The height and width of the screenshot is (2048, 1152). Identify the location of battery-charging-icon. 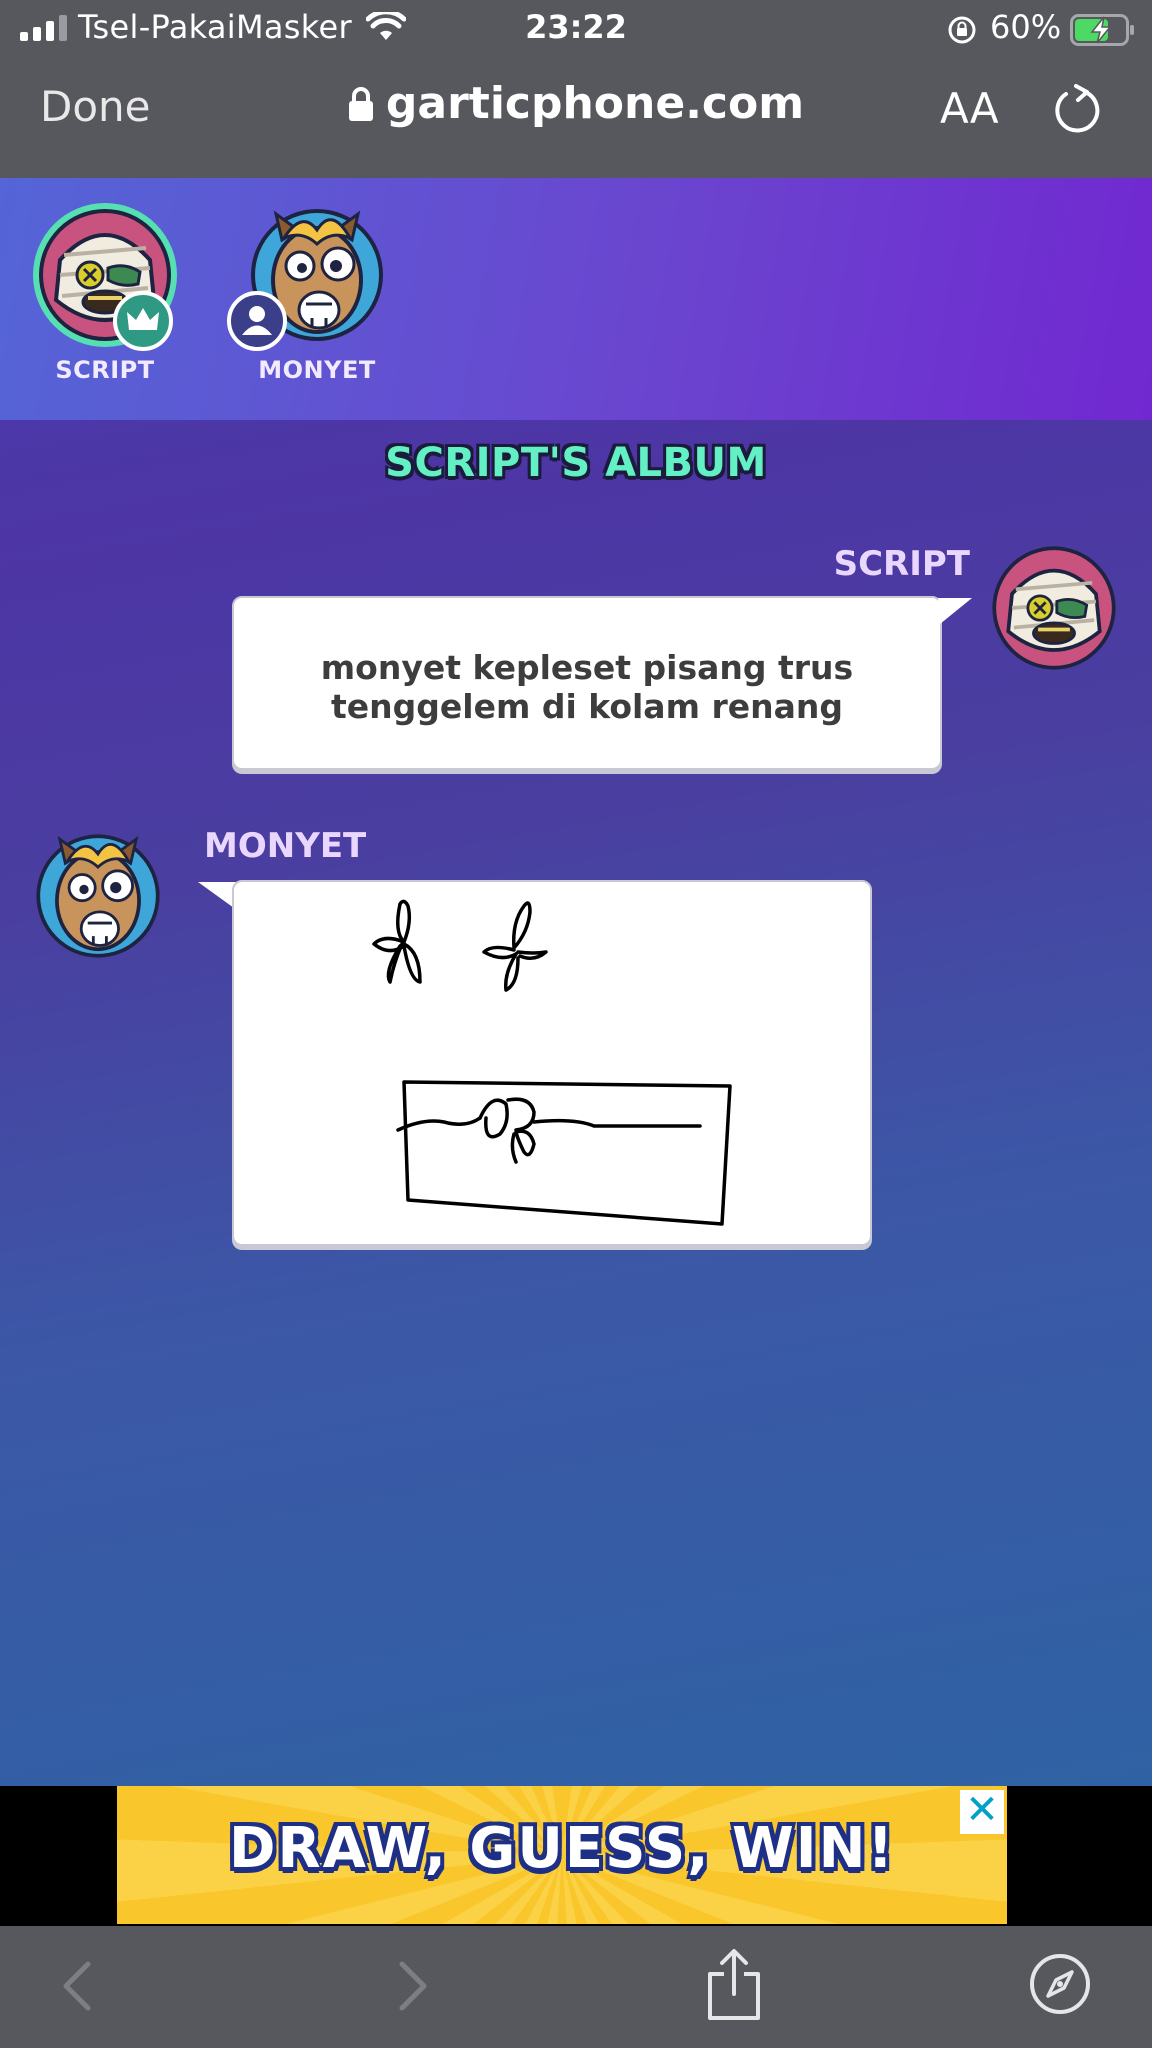
(1102, 30).